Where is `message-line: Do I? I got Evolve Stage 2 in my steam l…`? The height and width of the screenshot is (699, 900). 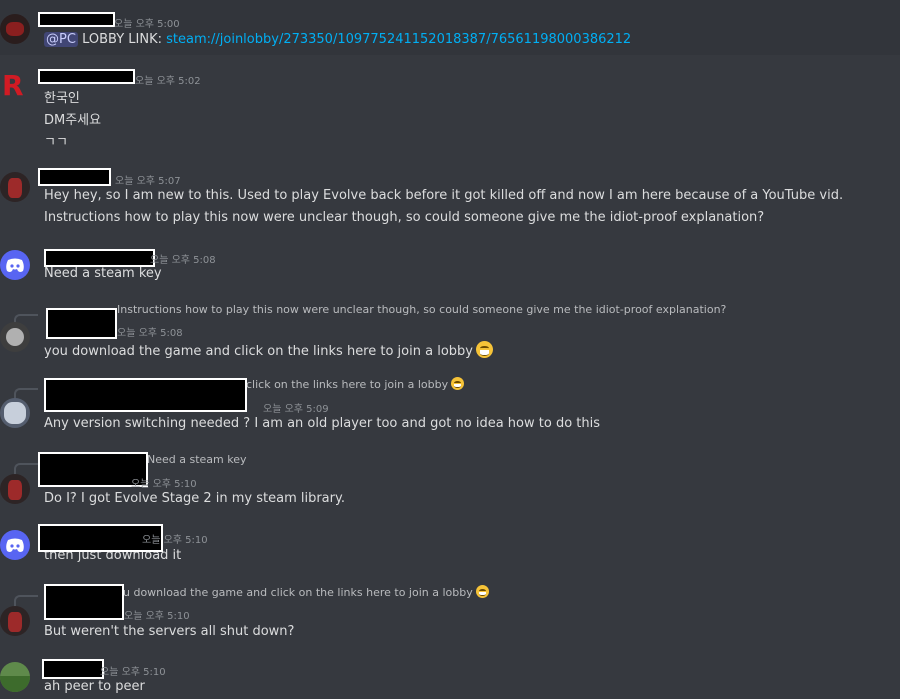
message-line: Do I? I got Evolve Stage 2 in my steam l… is located at coordinates (194, 498).